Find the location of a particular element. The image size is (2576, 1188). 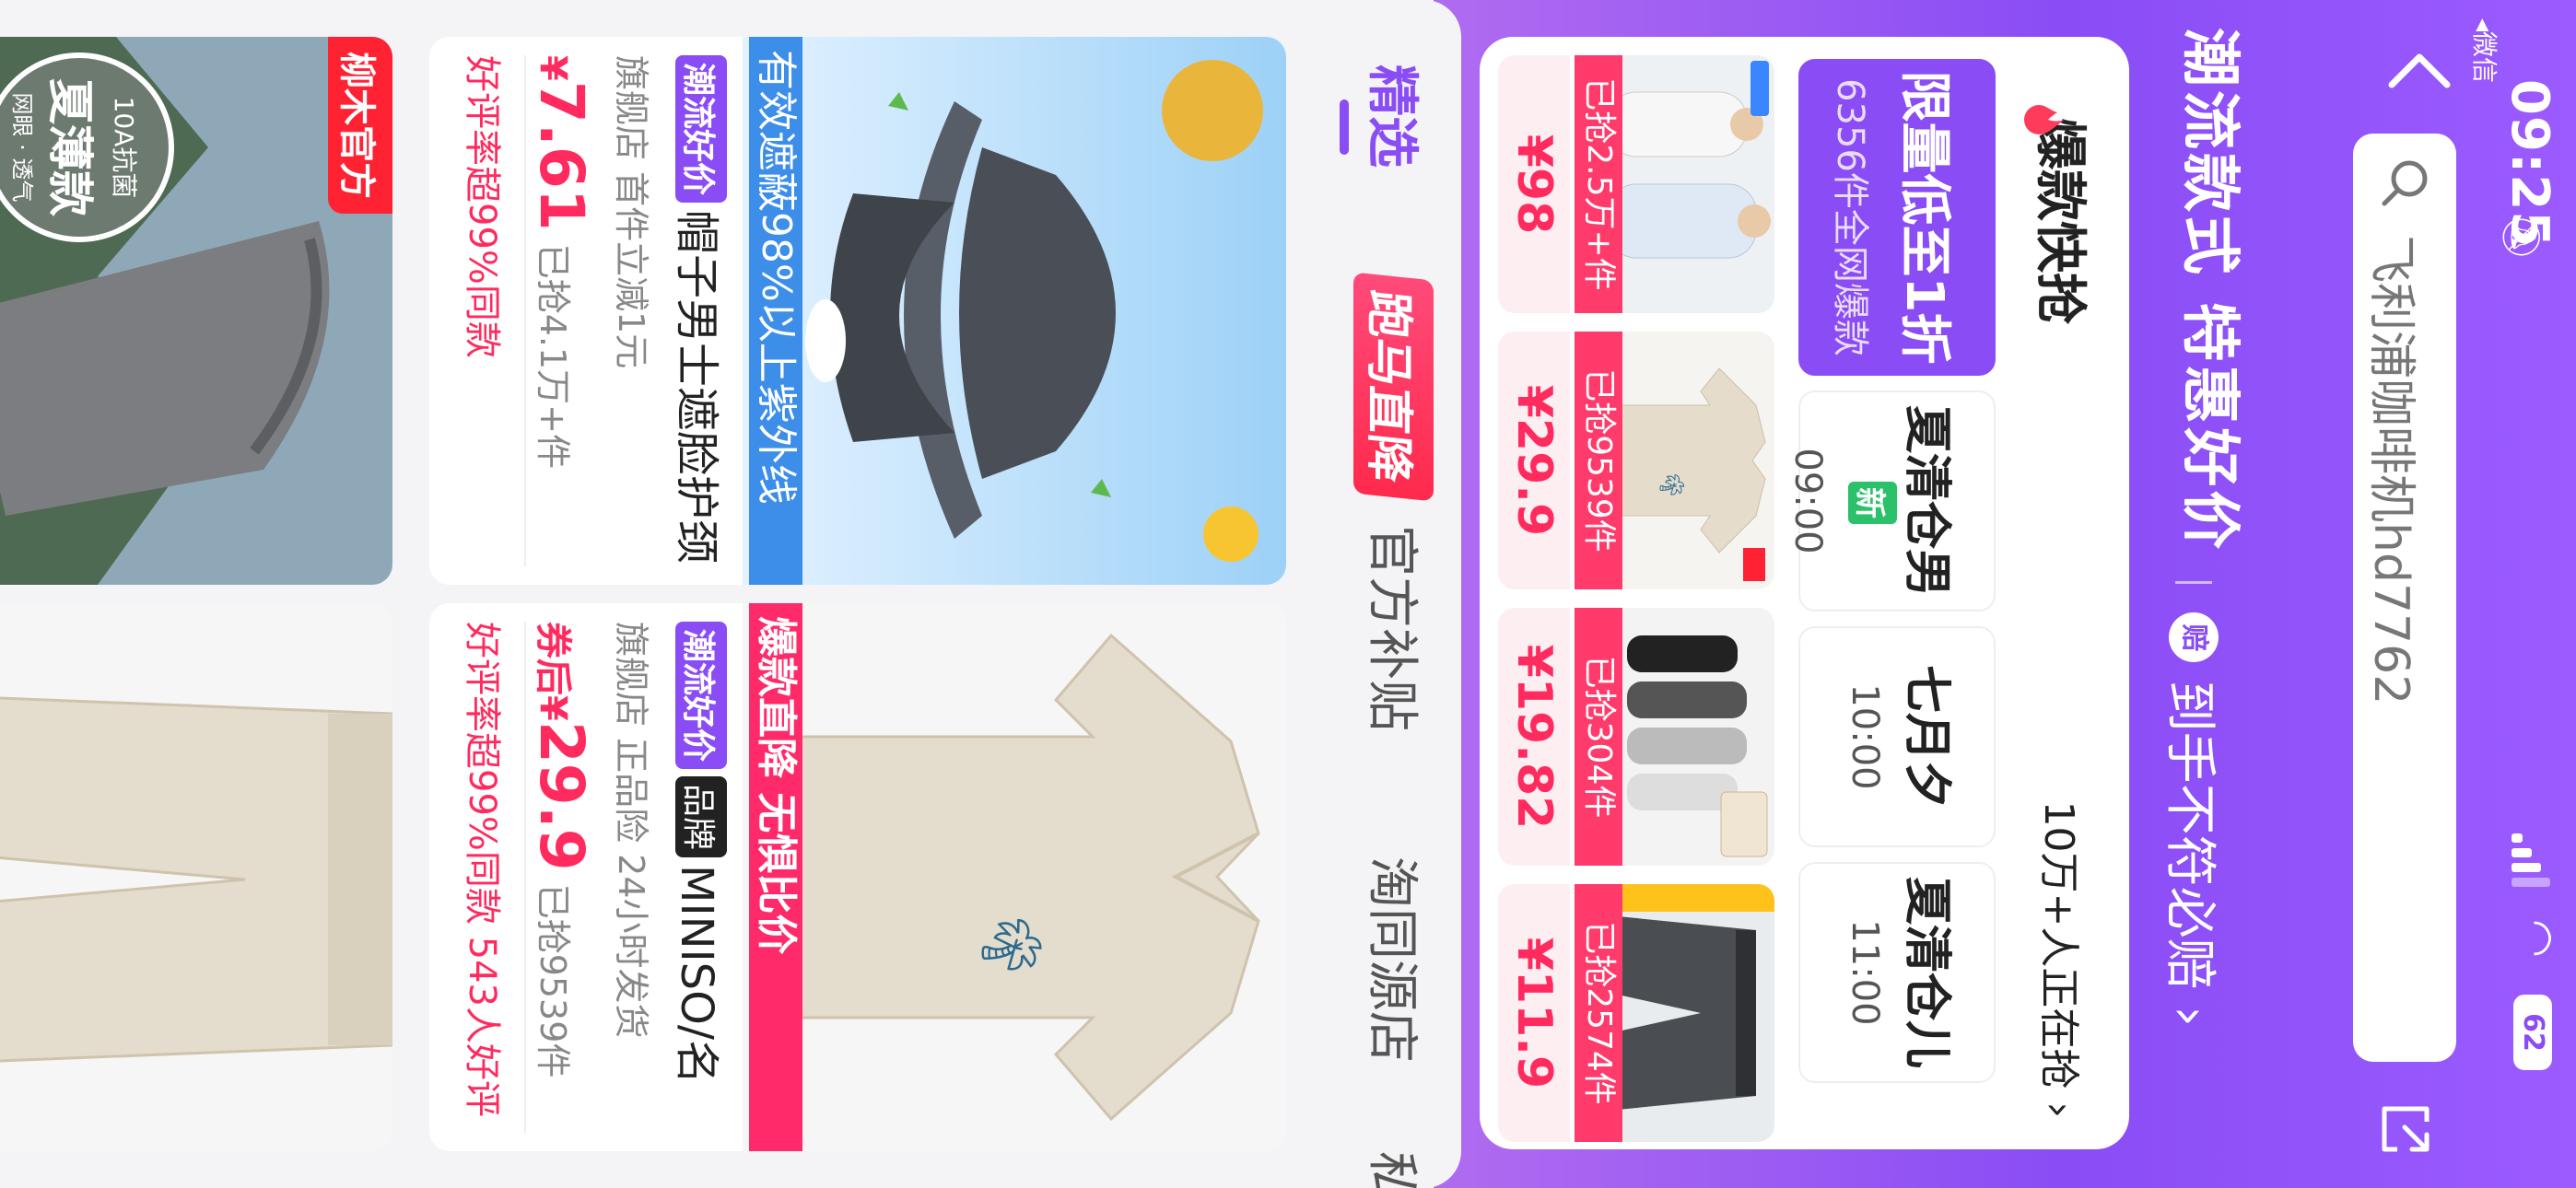

shorts-image is located at coordinates (1691, 1013).